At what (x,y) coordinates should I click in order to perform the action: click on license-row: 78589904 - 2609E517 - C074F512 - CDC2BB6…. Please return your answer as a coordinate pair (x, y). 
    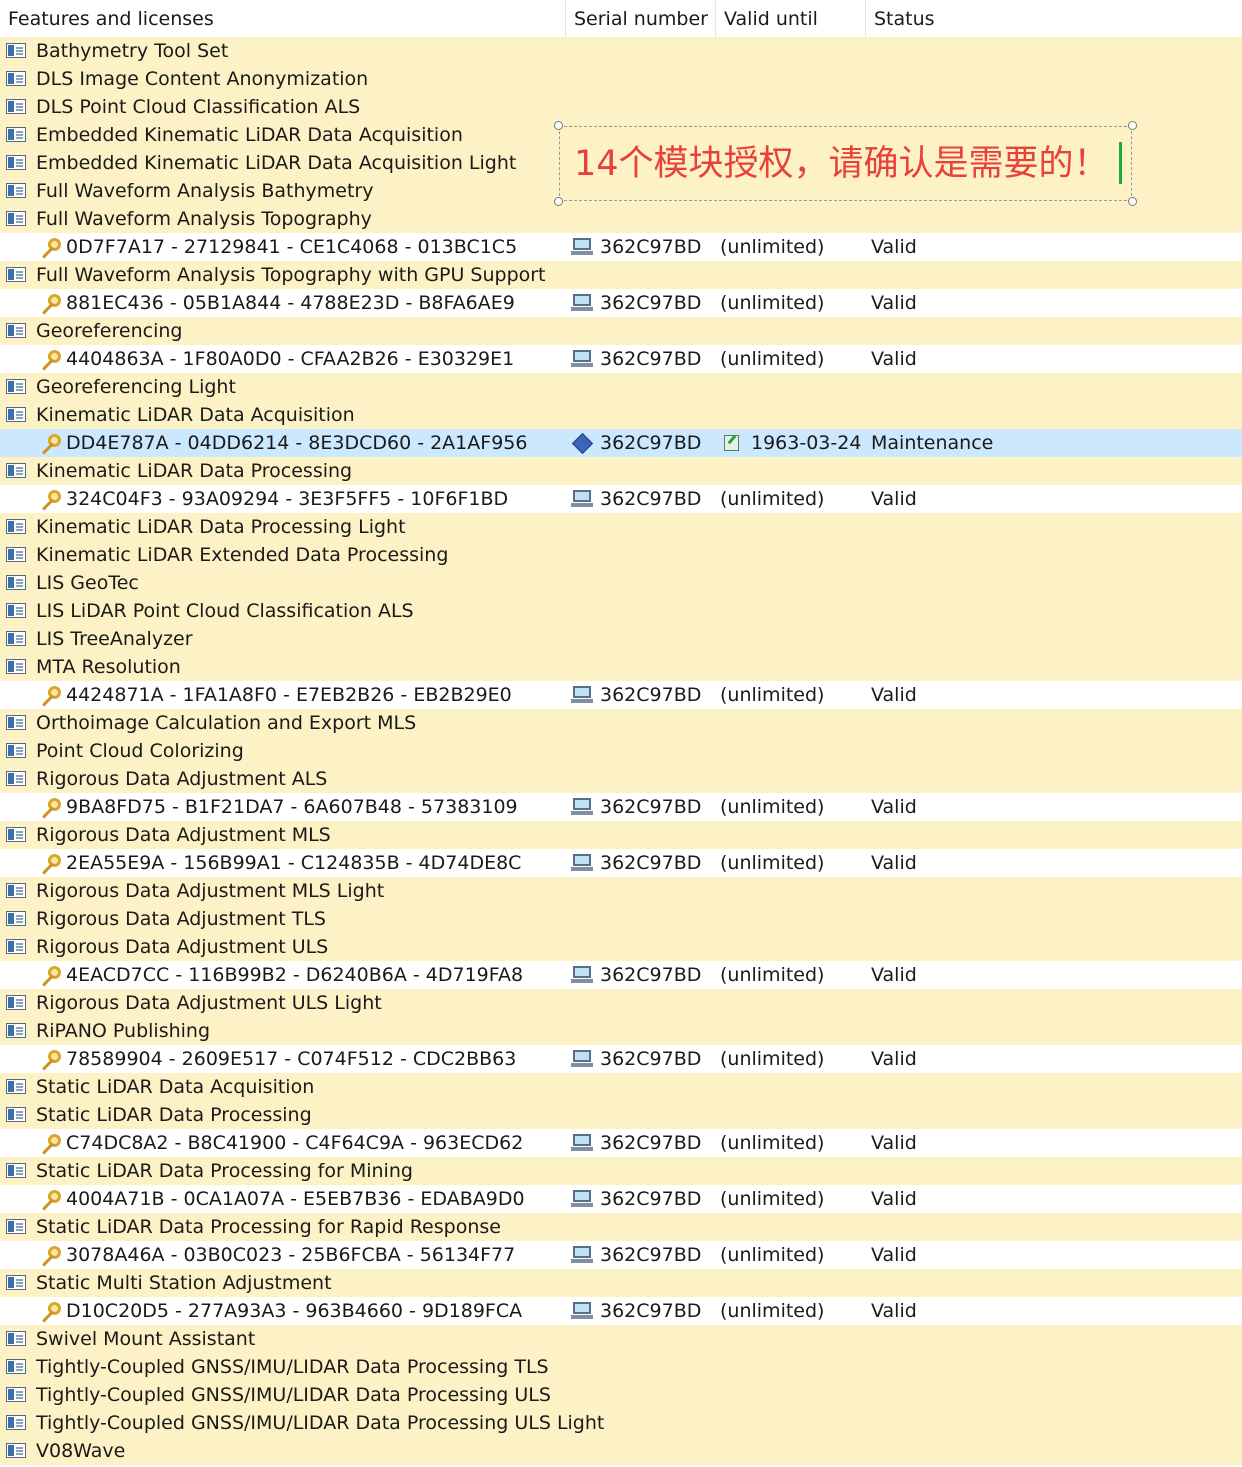
    Looking at the image, I should click on (621, 1059).